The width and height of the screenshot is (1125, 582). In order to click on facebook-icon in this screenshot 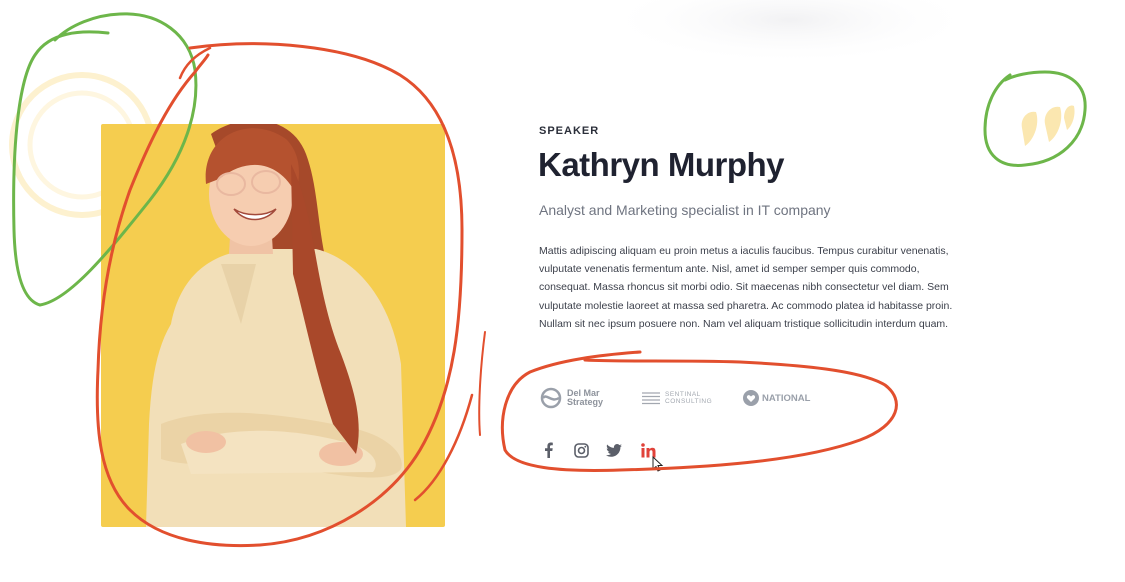, I will do `click(548, 450)`.